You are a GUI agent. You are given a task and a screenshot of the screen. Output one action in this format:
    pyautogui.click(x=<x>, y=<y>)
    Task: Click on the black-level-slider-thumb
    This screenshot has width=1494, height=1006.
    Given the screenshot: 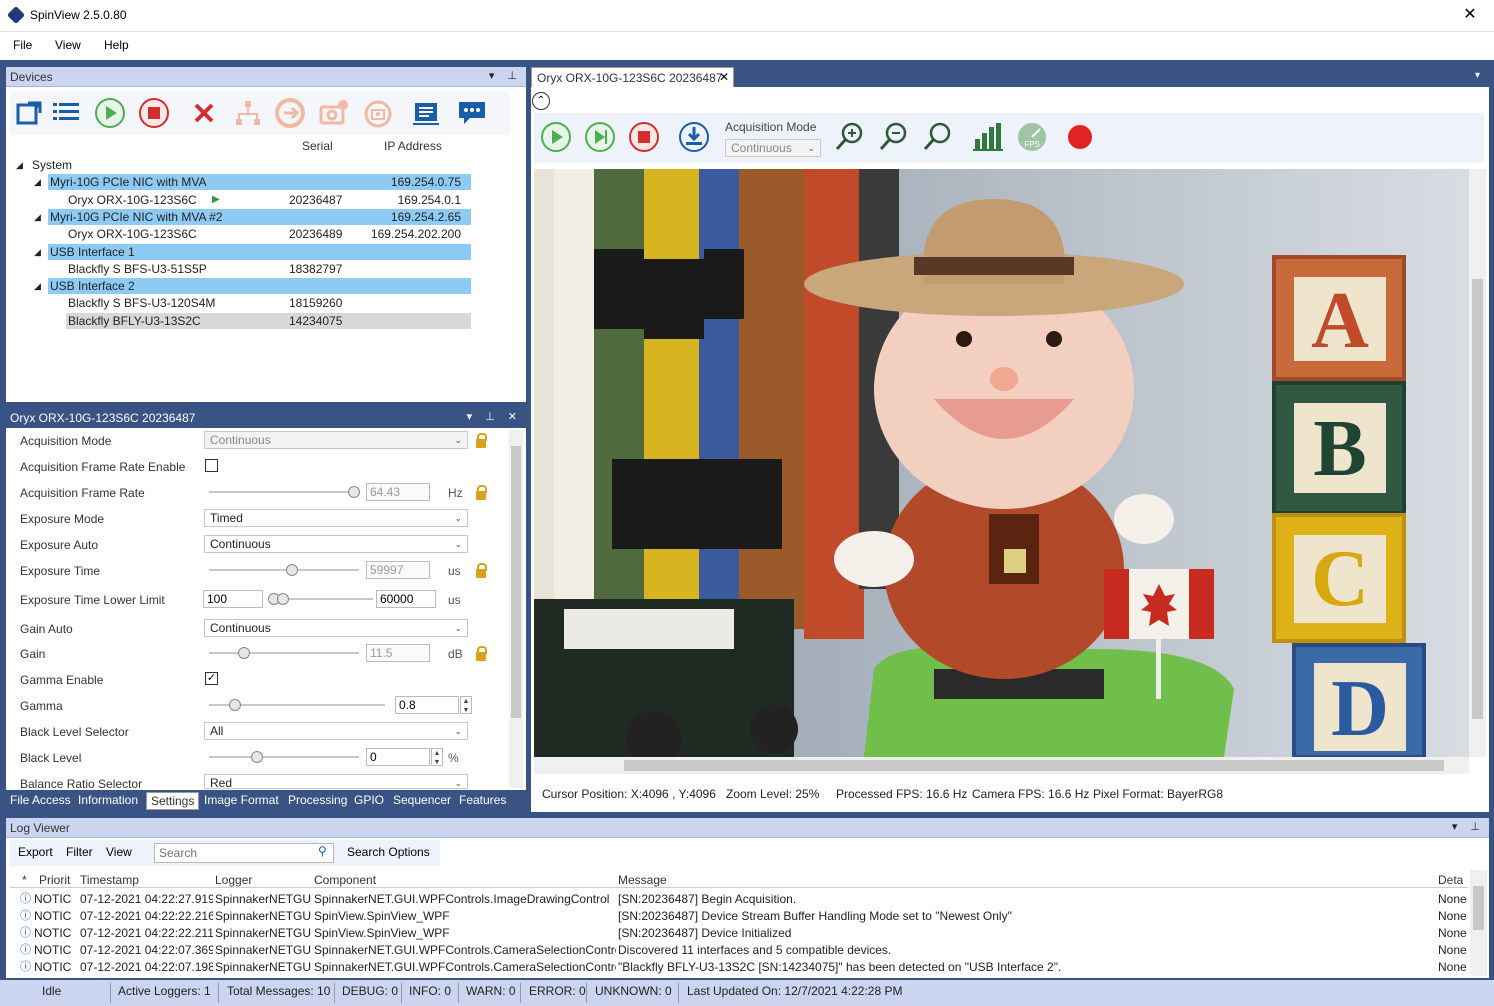 What is the action you would take?
    pyautogui.click(x=257, y=757)
    